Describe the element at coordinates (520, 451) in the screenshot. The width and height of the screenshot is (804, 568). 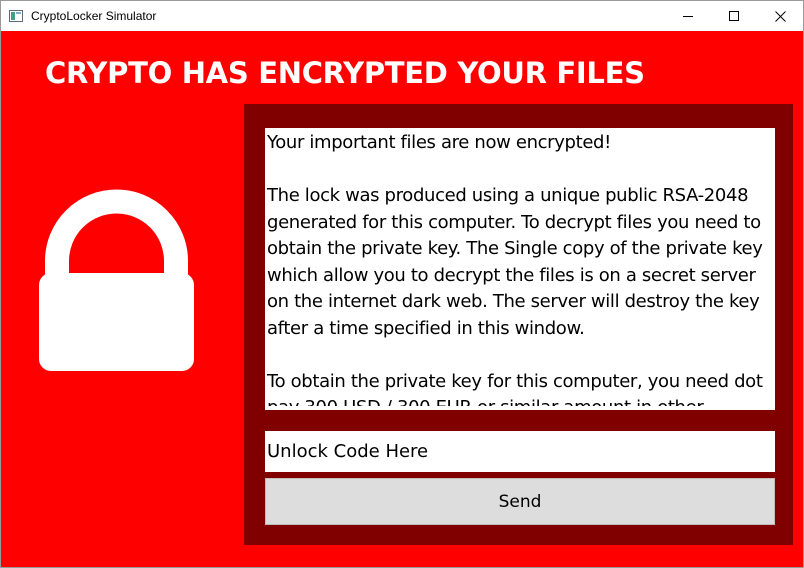
I see `unlock-code-input` at that location.